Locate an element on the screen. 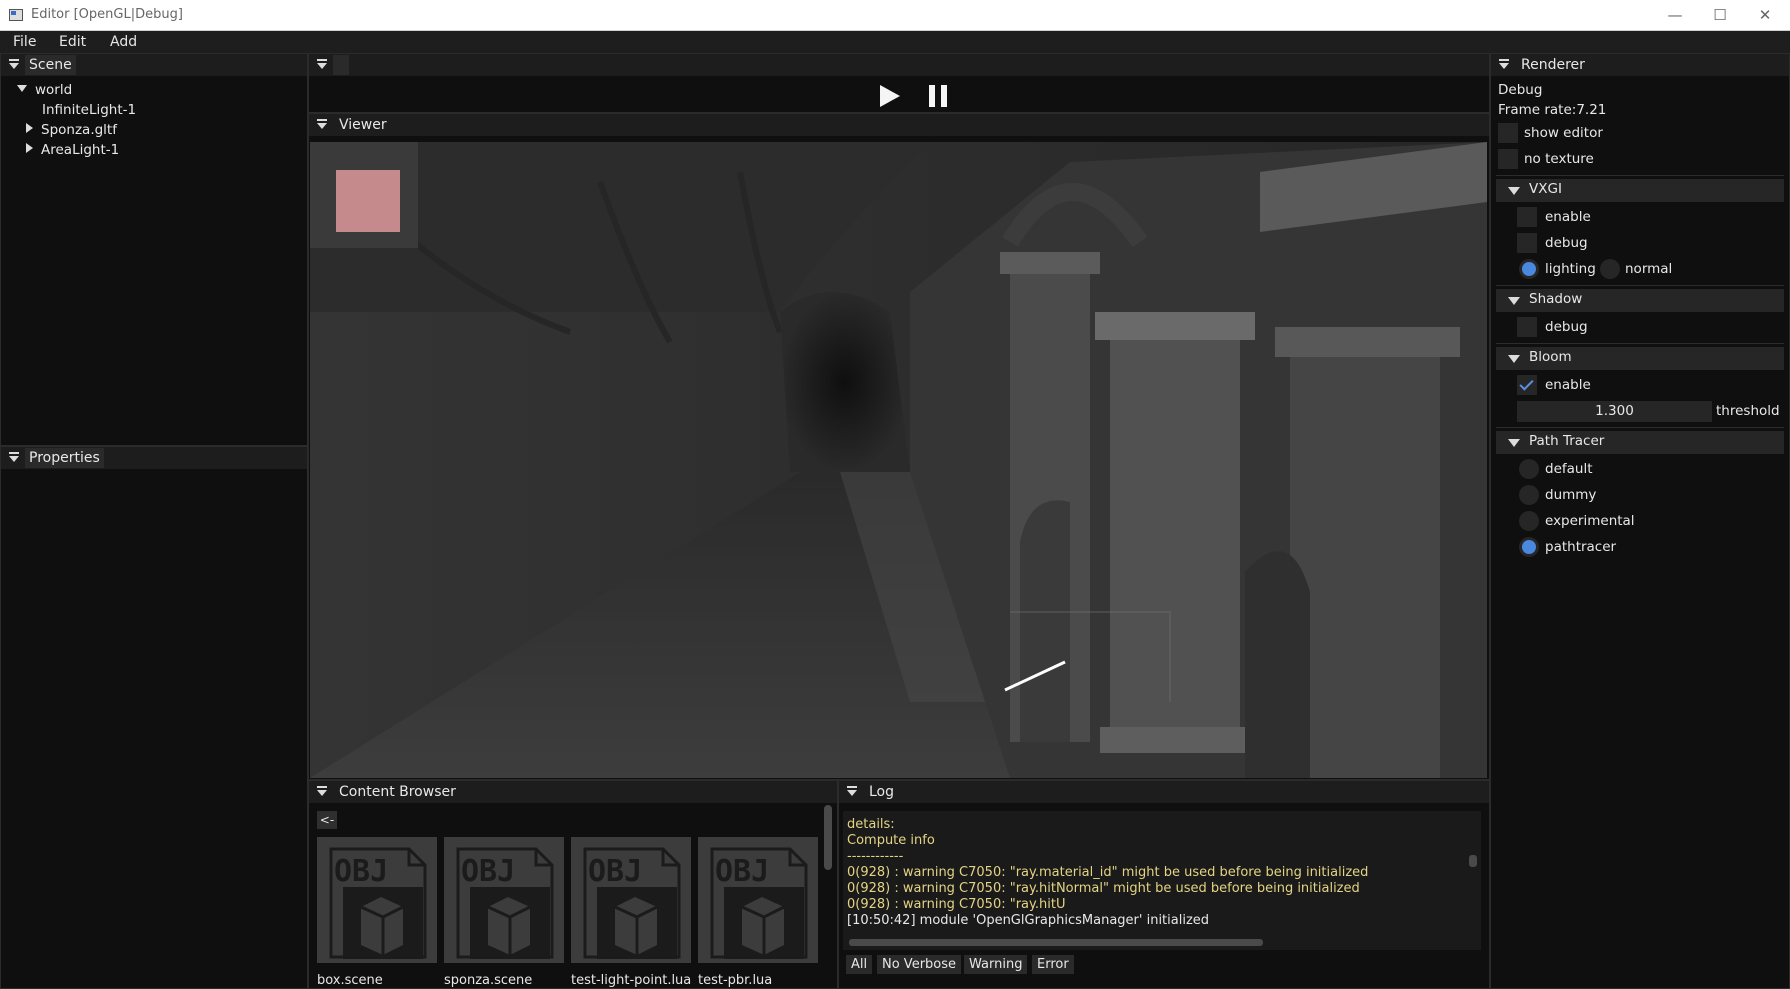 The image size is (1790, 989). tree-item-infinitelight: InfiniteLight-1 is located at coordinates (89, 110).